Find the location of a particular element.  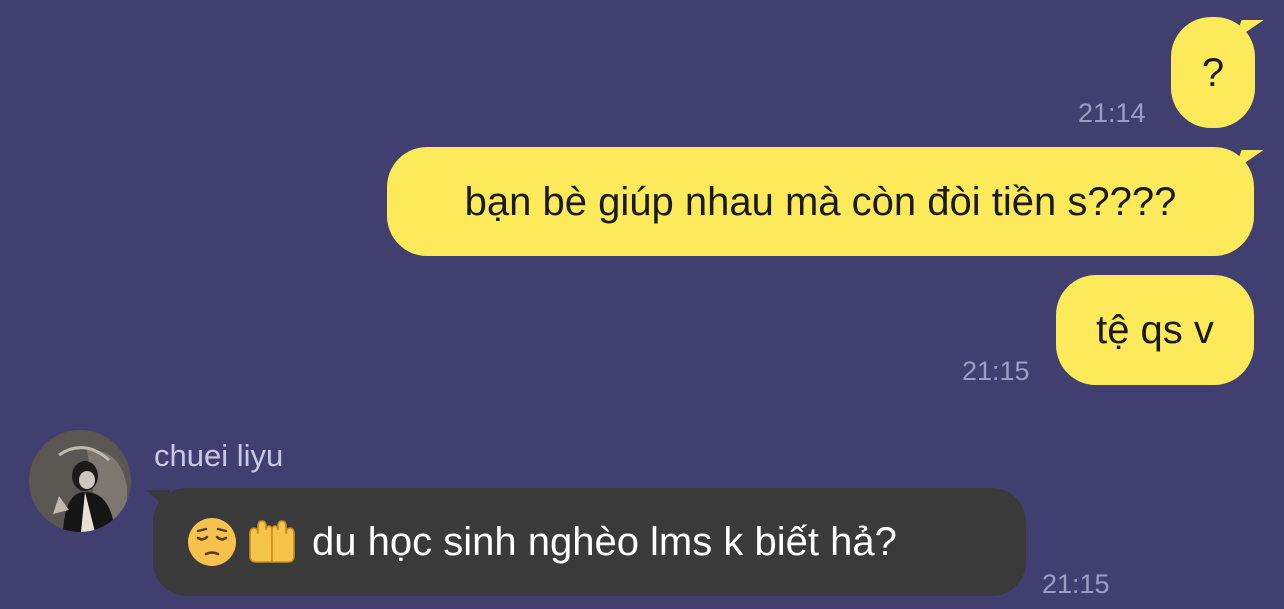

message-text: du học sinh nghèo lms k biết hả? is located at coordinates (604, 541).